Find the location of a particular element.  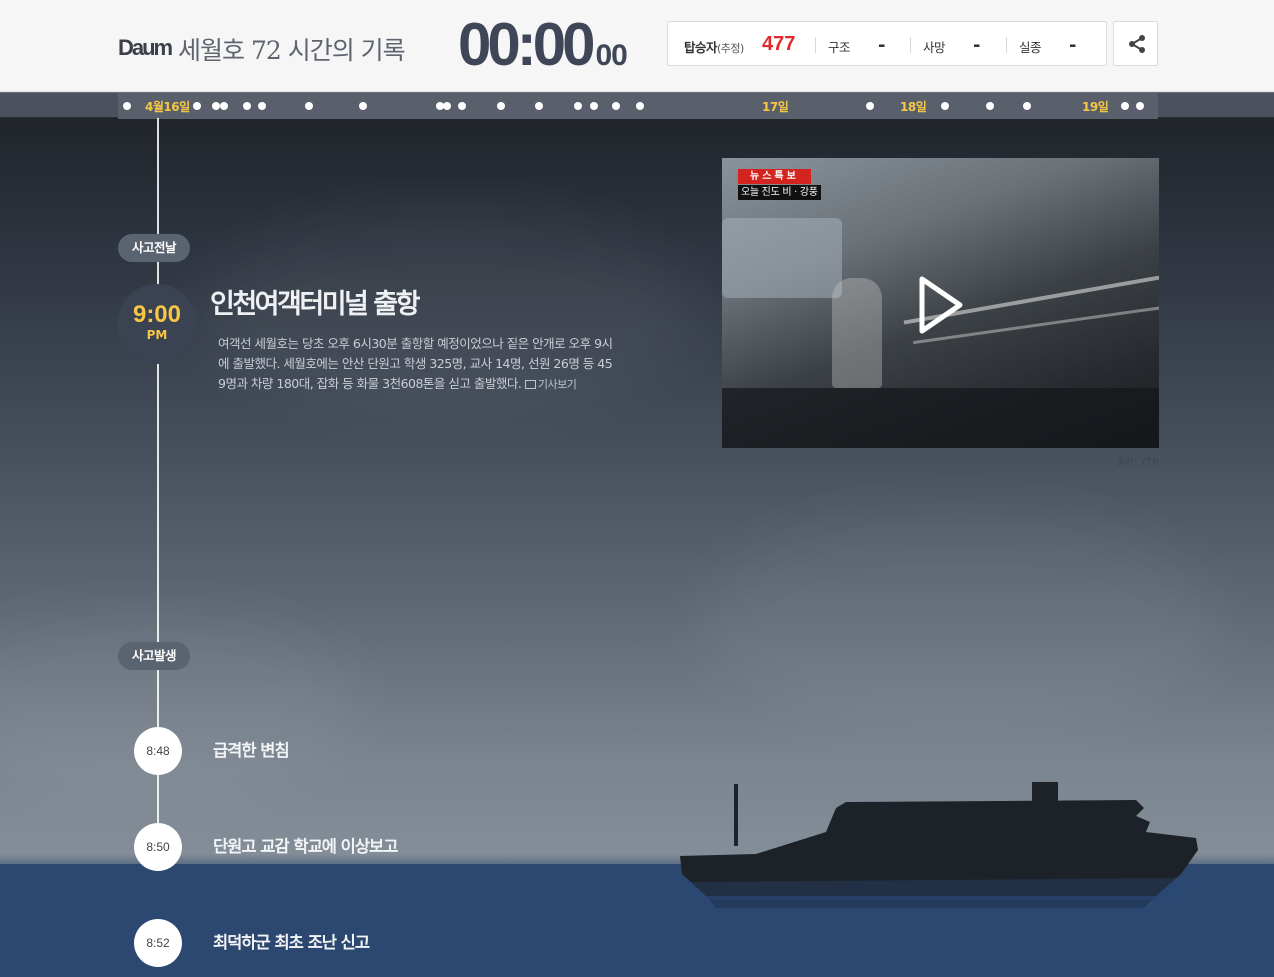

timebar-label-19: 19일 is located at coordinates (1095, 106).